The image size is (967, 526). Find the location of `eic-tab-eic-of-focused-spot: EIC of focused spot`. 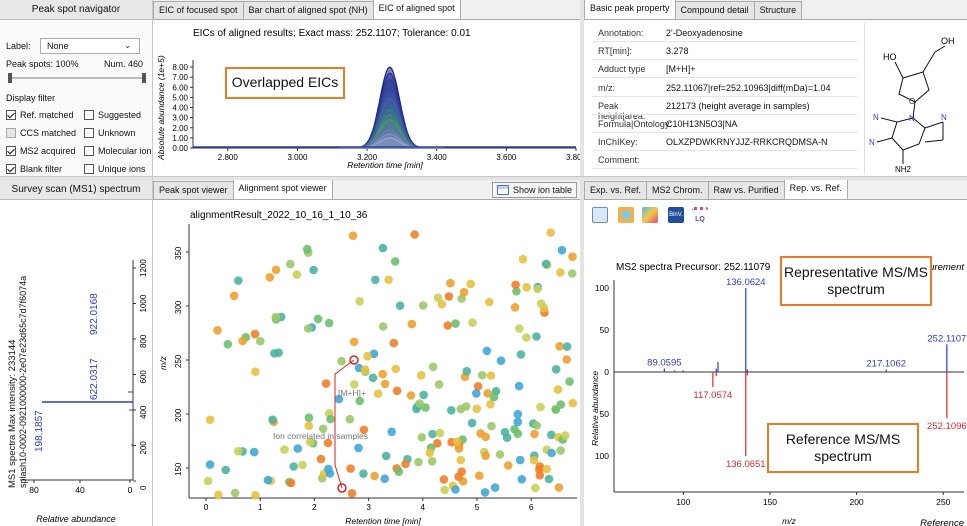

eic-tab-eic-of-focused-spot: EIC of focused spot is located at coordinates (198, 10).